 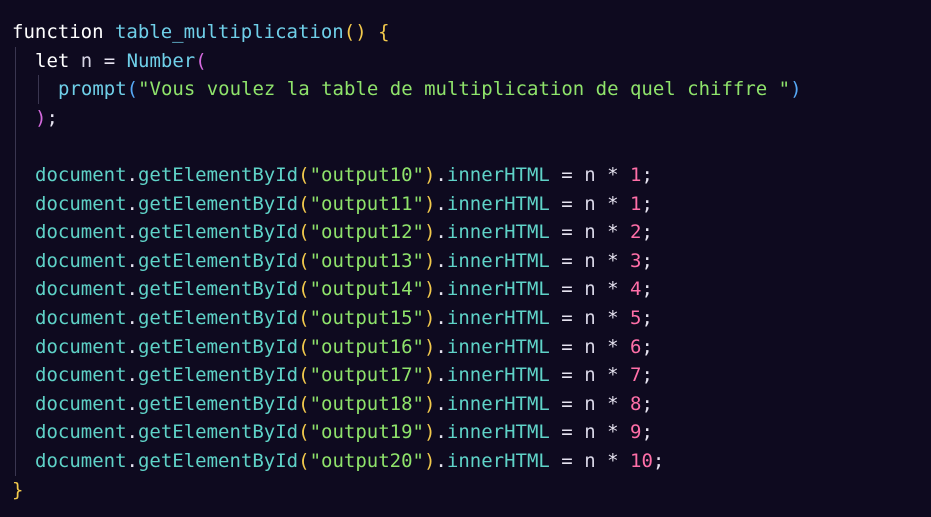 I want to click on factor-number: 9, so click(x=636, y=432).